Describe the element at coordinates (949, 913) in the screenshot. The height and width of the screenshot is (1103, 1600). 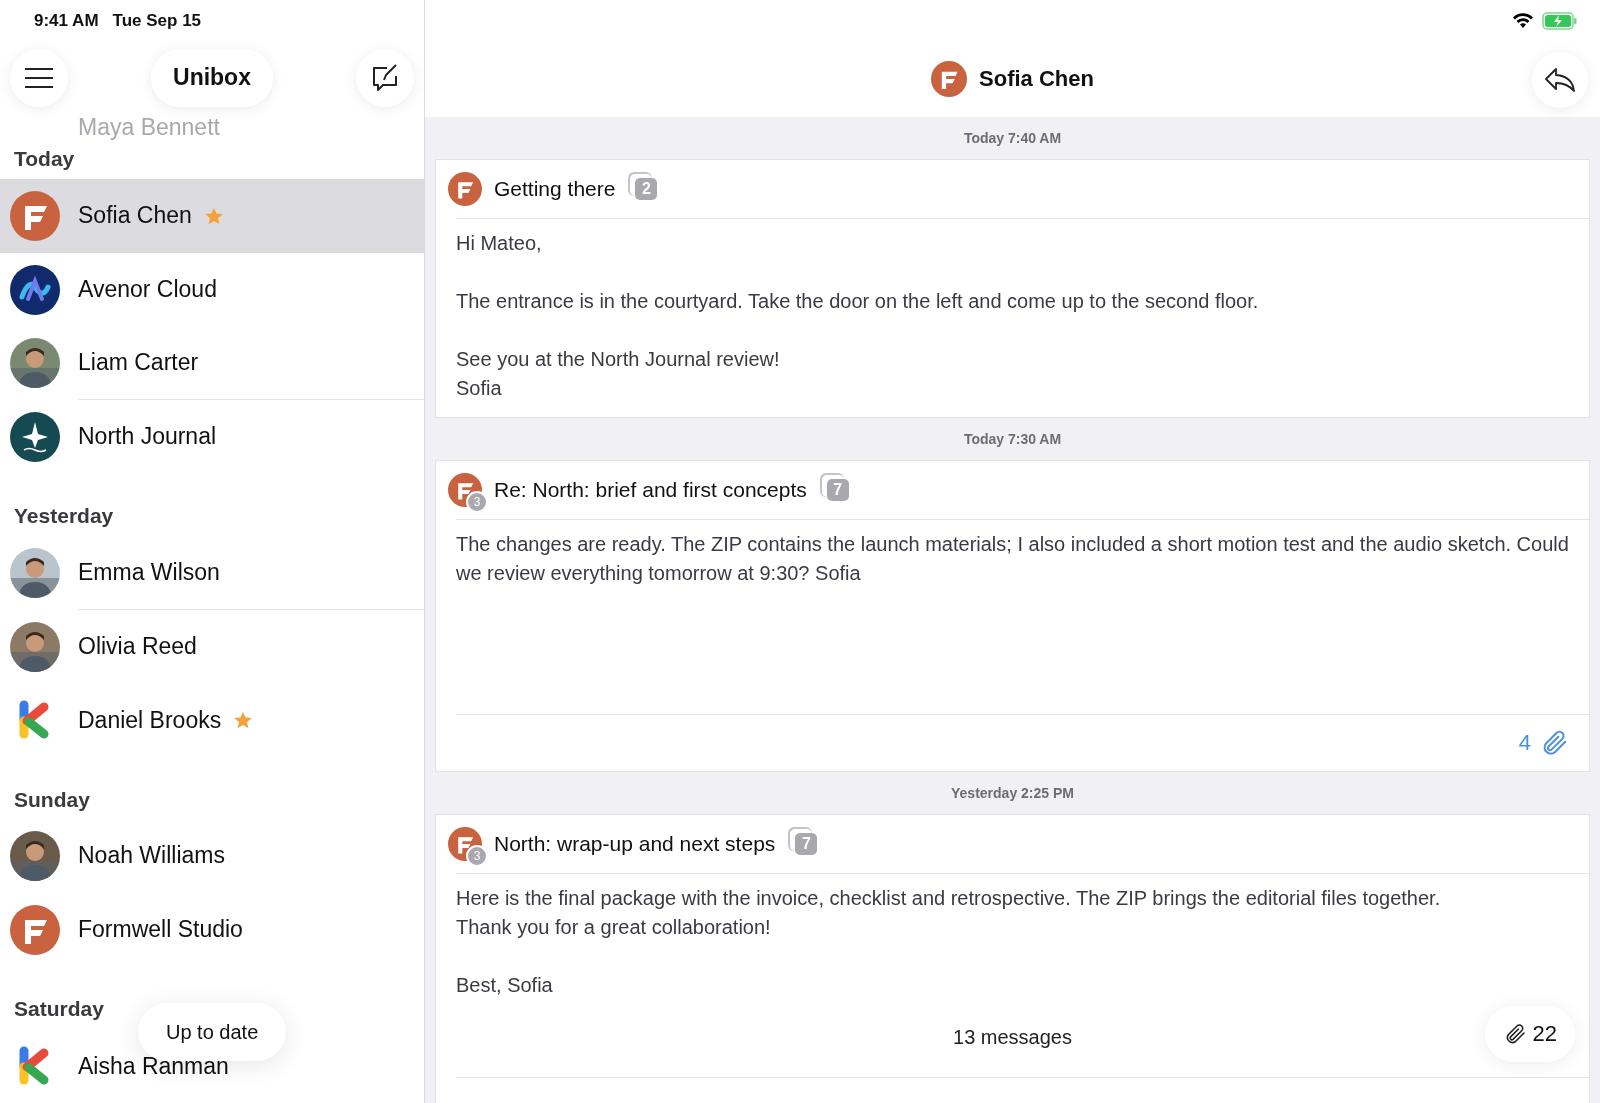
I see `message-text: Here is the final package with the invoice, checklist and retrospective. The ZIP brings the editorial files together. Thank you for a great collaboration!` at that location.